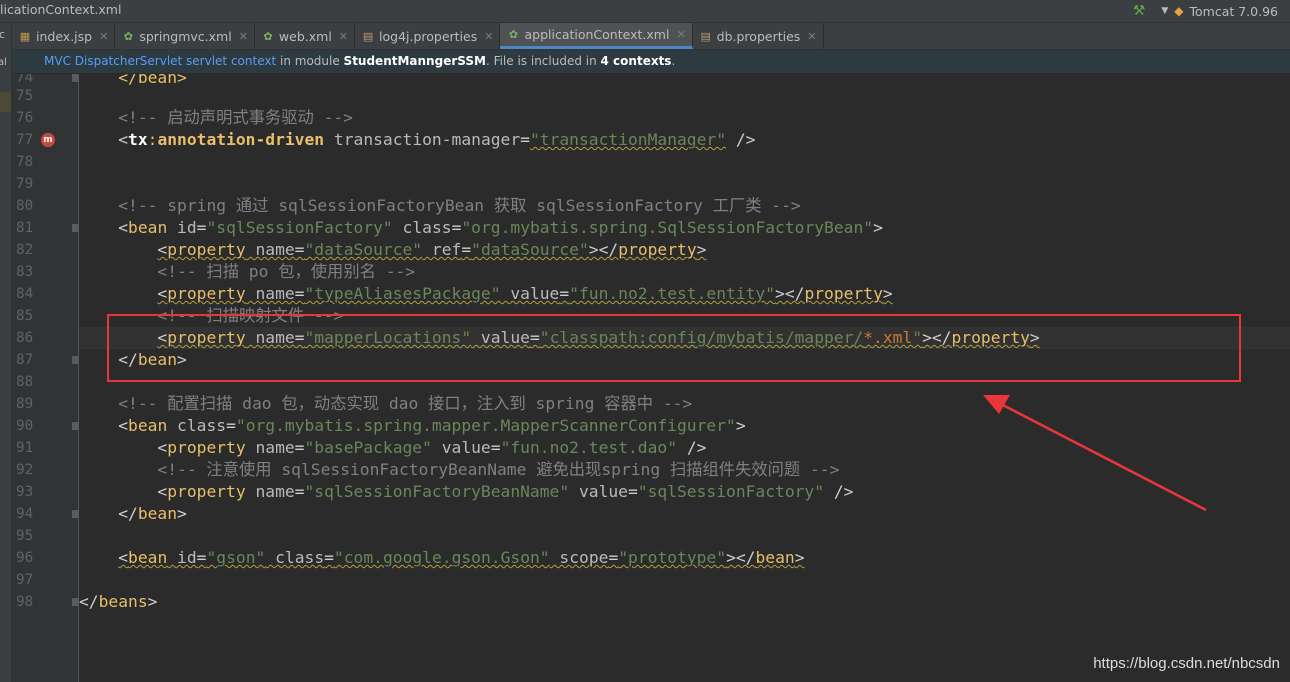 The width and height of the screenshot is (1290, 682). I want to click on watermark: https://blog.csdn.net/nbcsdn, so click(1186, 663).